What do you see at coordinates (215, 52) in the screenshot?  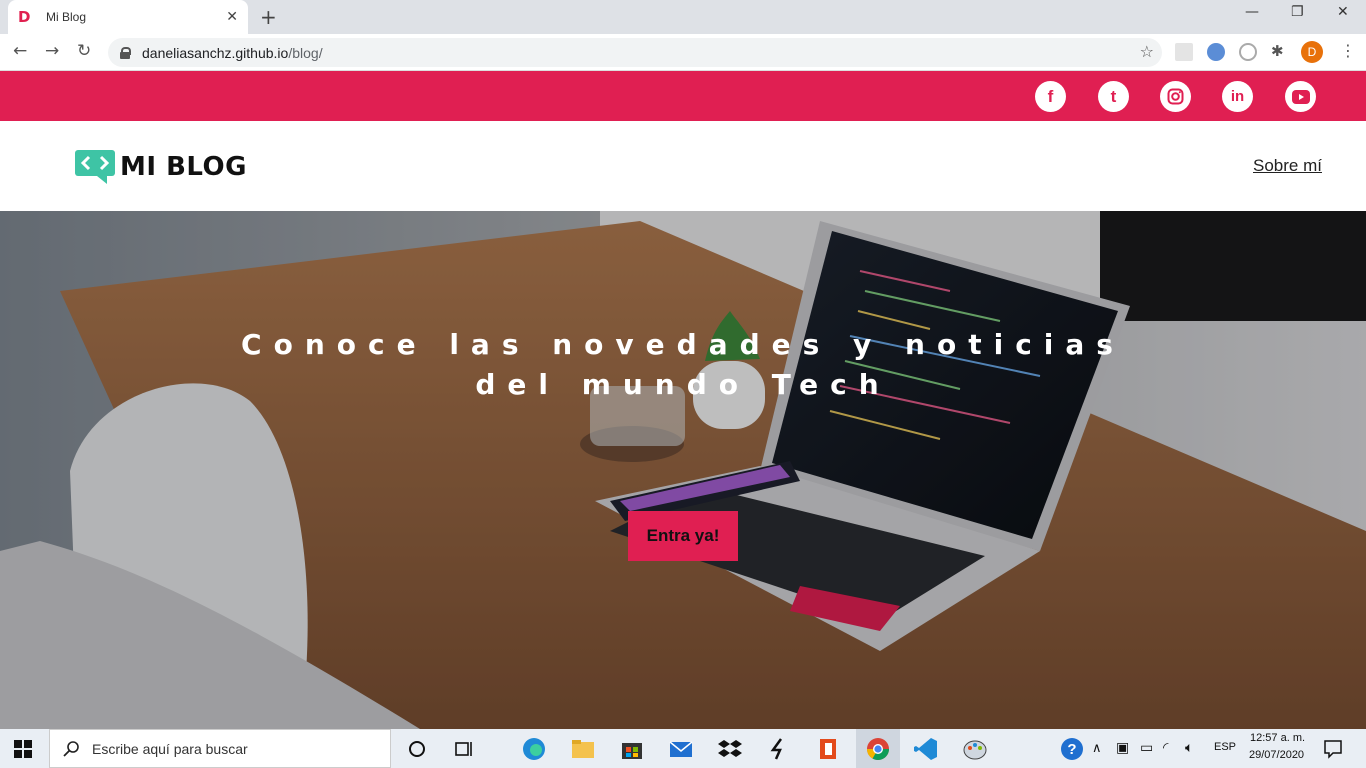 I see `url-host: daneliasanchz.github.io` at bounding box center [215, 52].